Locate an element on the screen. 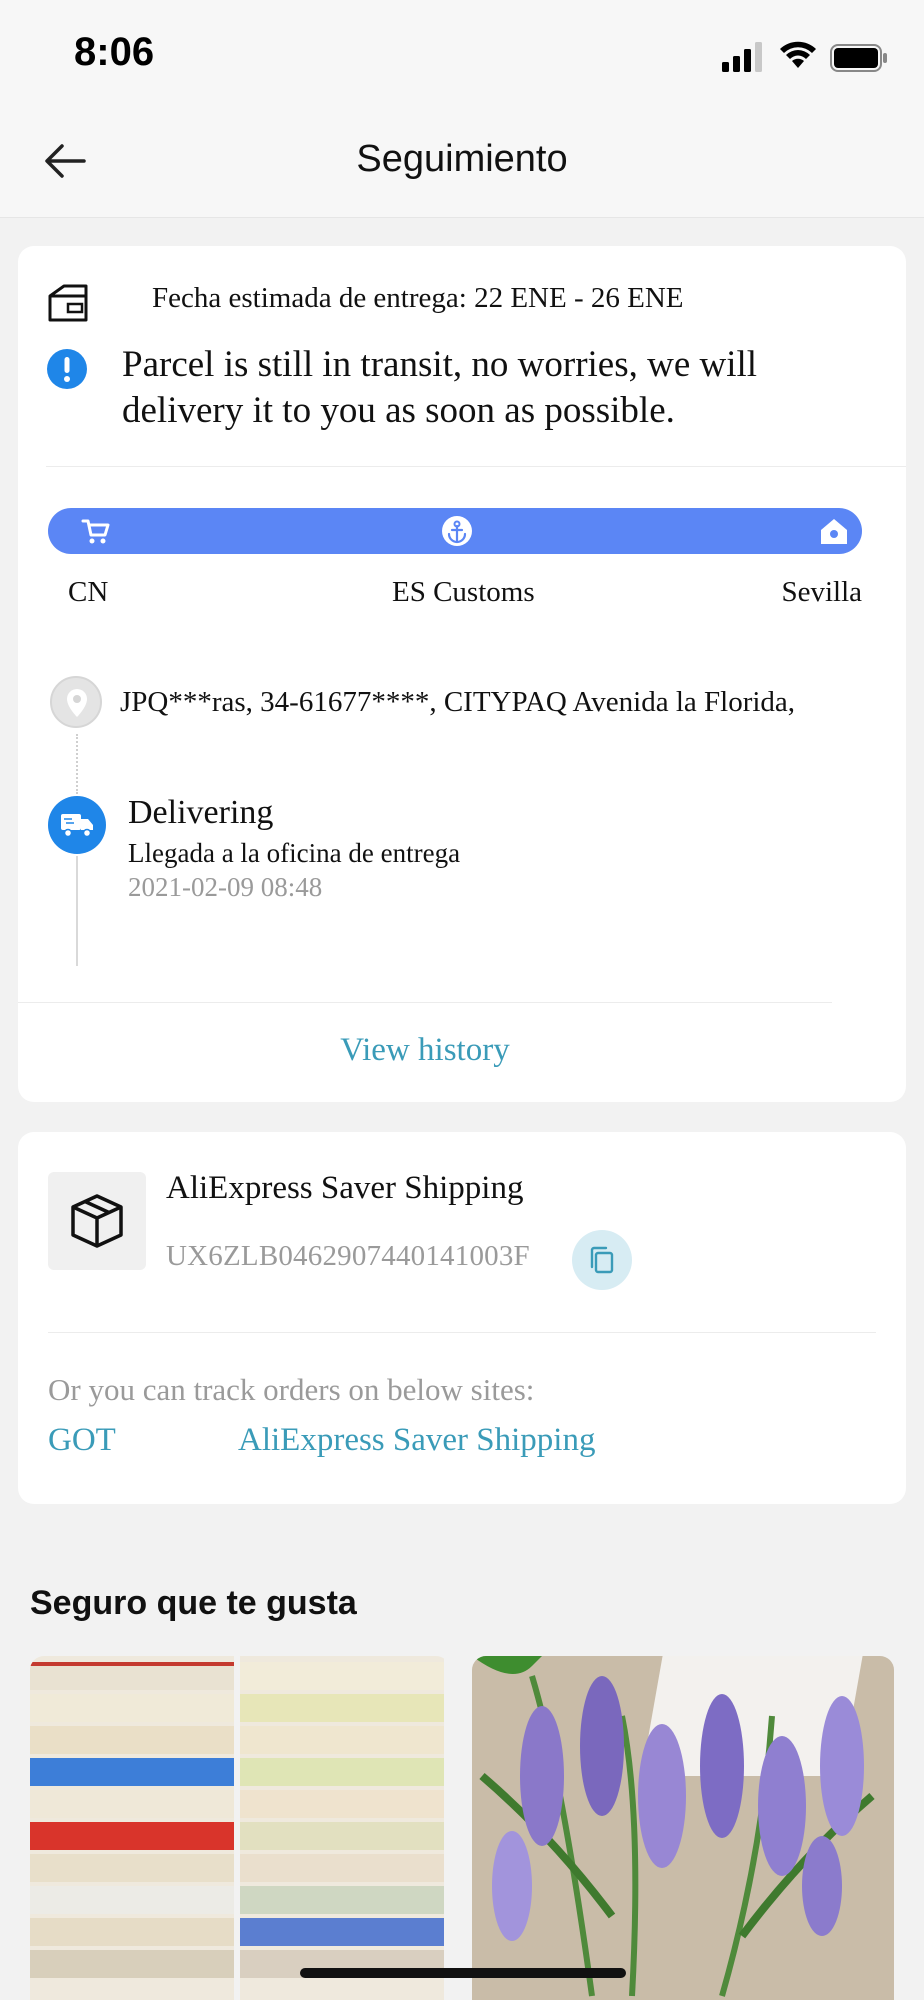 This screenshot has height=2000, width=924. status-bar: 8:06 is located at coordinates (462, 50).